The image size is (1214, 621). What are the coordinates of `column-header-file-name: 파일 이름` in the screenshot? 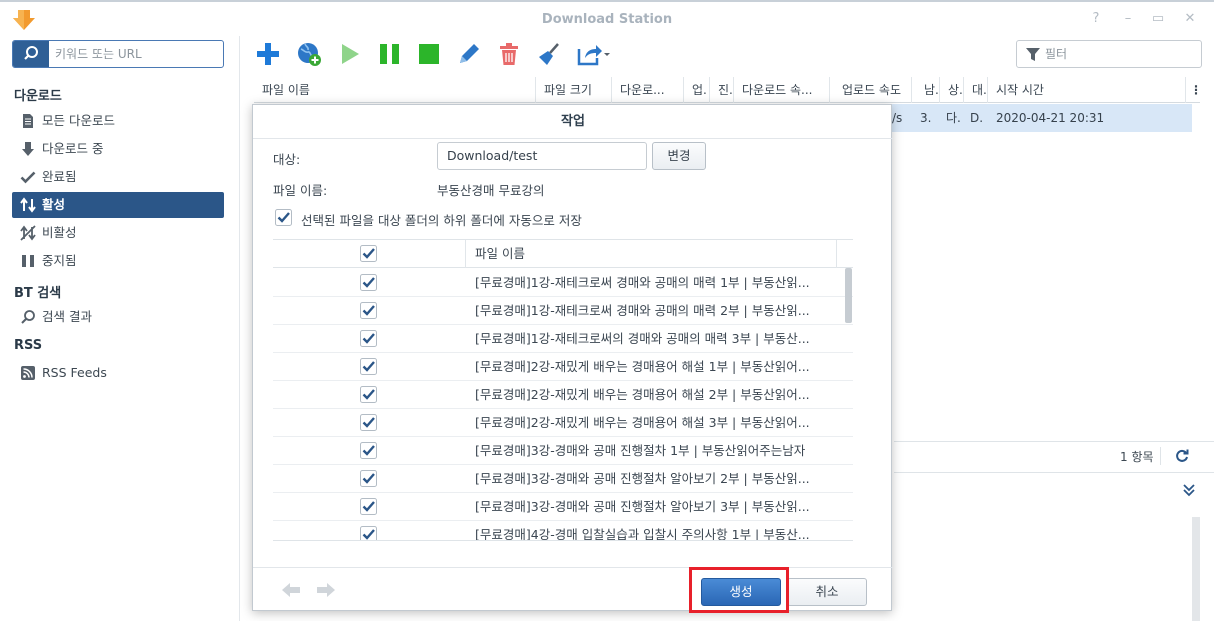 It's located at (395, 90).